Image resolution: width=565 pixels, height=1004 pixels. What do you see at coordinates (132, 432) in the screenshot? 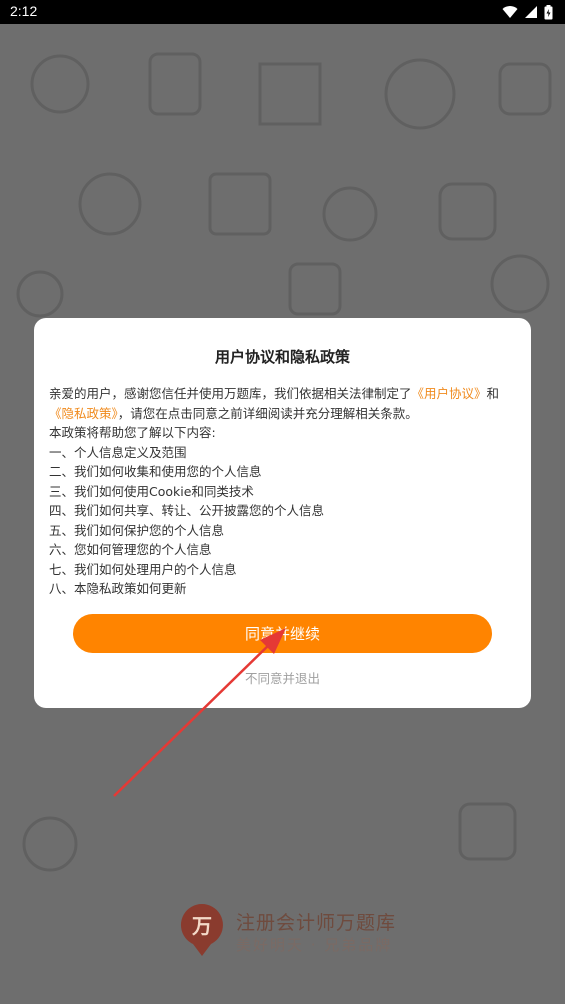
I see `help-line: 本政策将帮助您了解以下内容:` at bounding box center [132, 432].